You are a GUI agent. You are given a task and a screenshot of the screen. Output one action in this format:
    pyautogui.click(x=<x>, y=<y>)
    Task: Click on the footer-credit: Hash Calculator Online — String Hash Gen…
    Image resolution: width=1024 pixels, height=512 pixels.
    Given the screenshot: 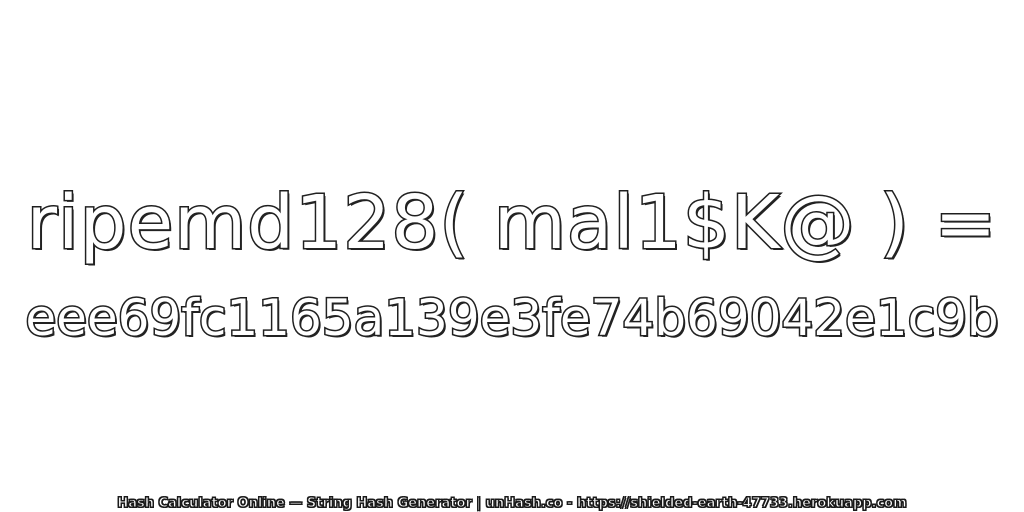 What is the action you would take?
    pyautogui.click(x=512, y=504)
    